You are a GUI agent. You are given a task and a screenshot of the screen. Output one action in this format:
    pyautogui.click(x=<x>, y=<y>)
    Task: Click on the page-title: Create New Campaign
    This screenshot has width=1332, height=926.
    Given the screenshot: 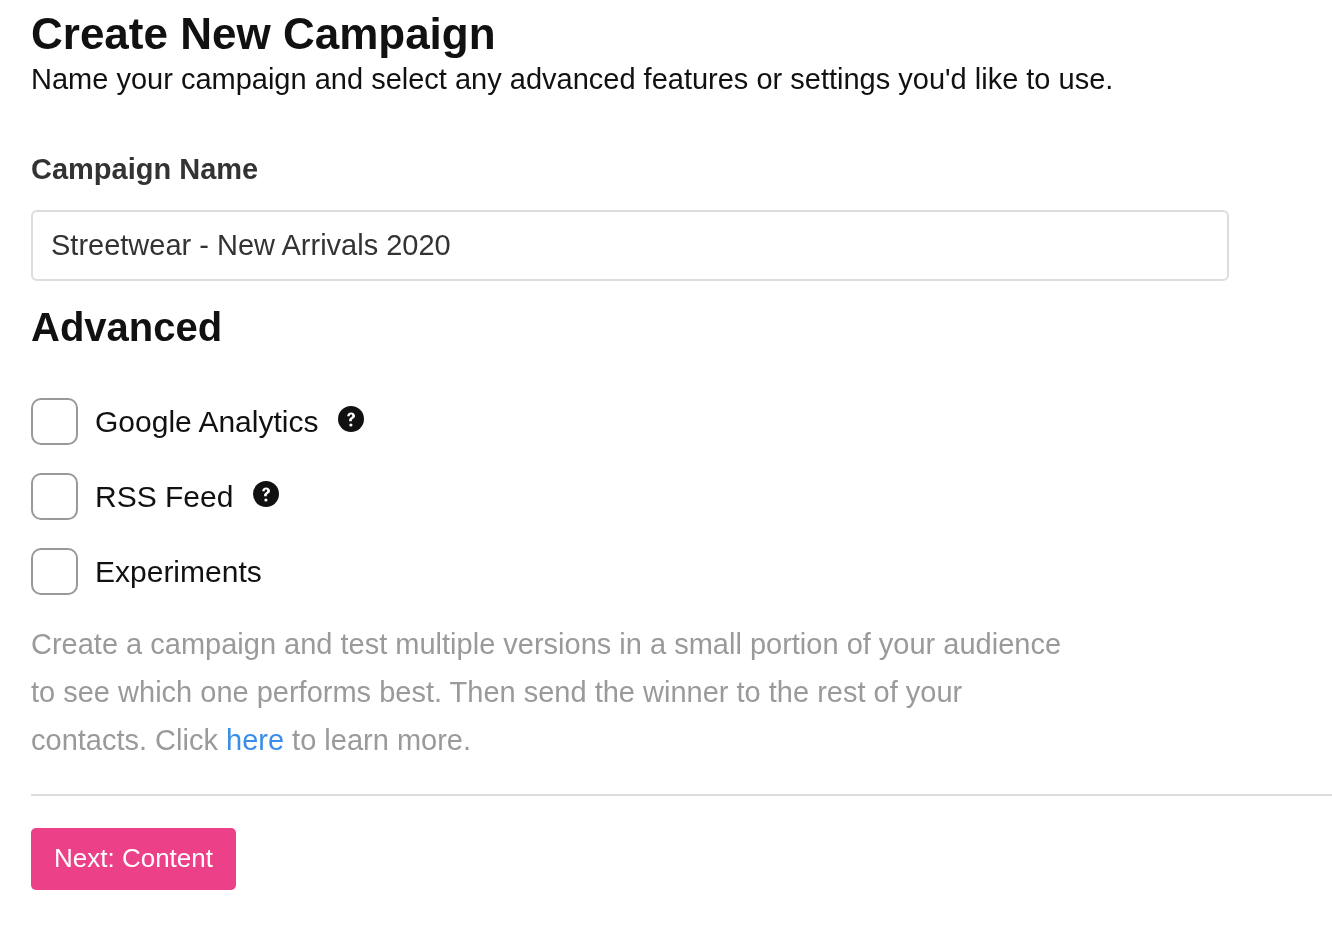 What is the action you would take?
    pyautogui.click(x=264, y=34)
    